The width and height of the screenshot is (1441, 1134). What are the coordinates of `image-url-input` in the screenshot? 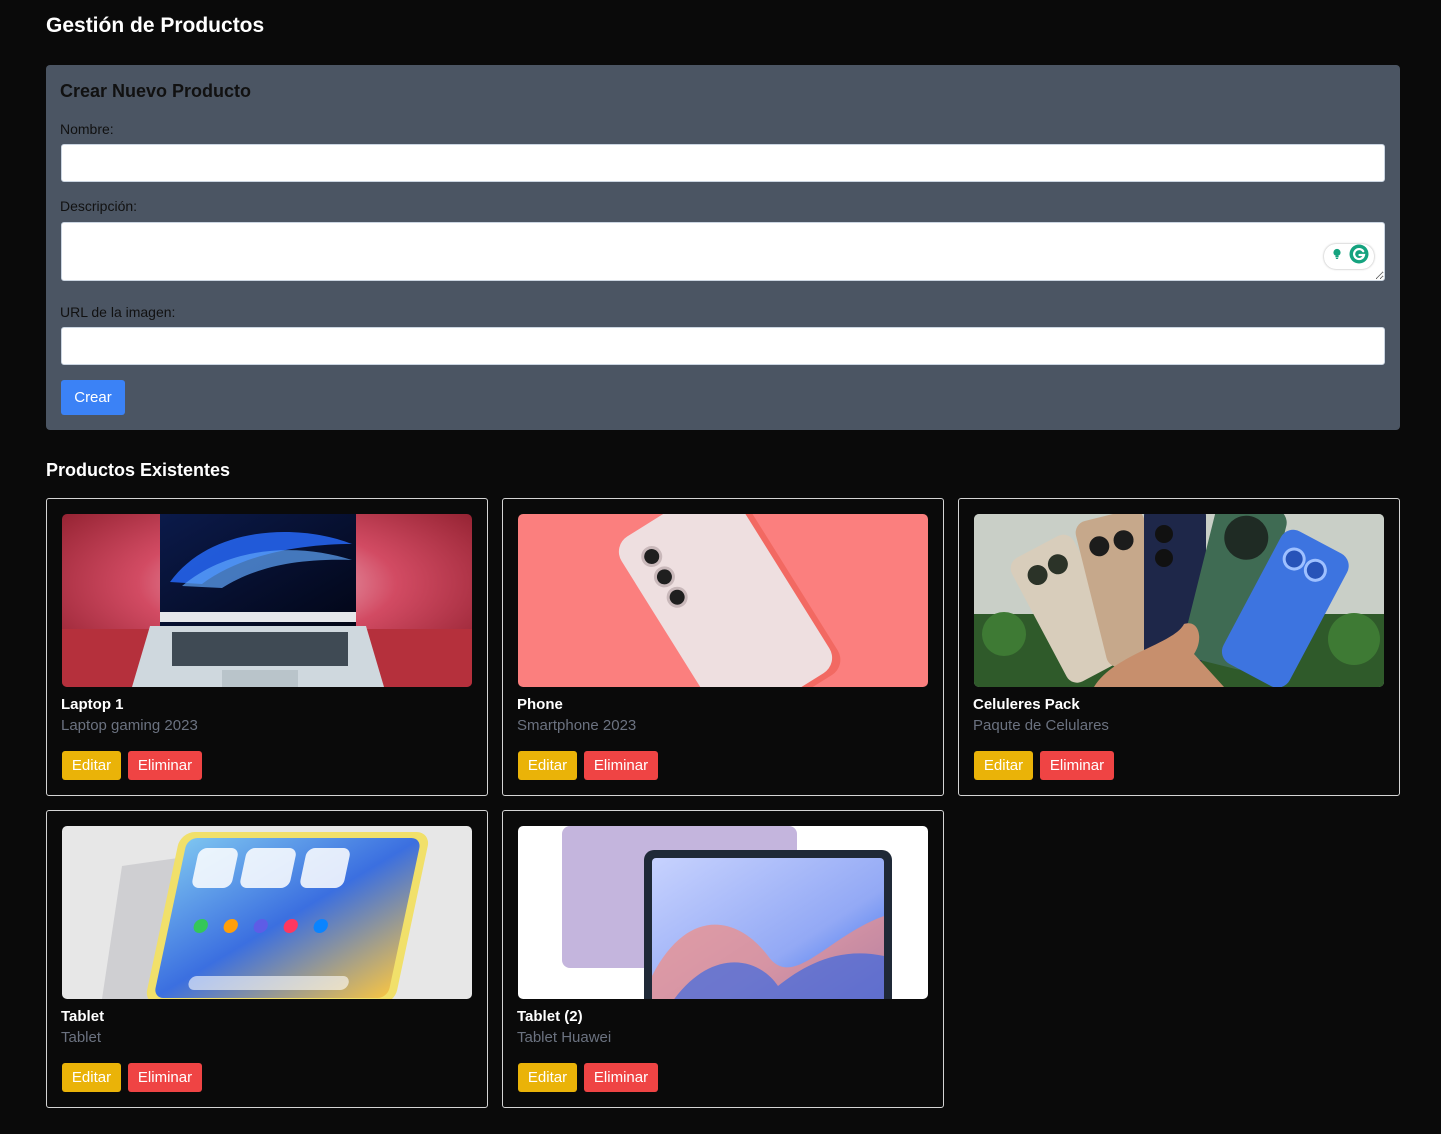 It's located at (723, 346).